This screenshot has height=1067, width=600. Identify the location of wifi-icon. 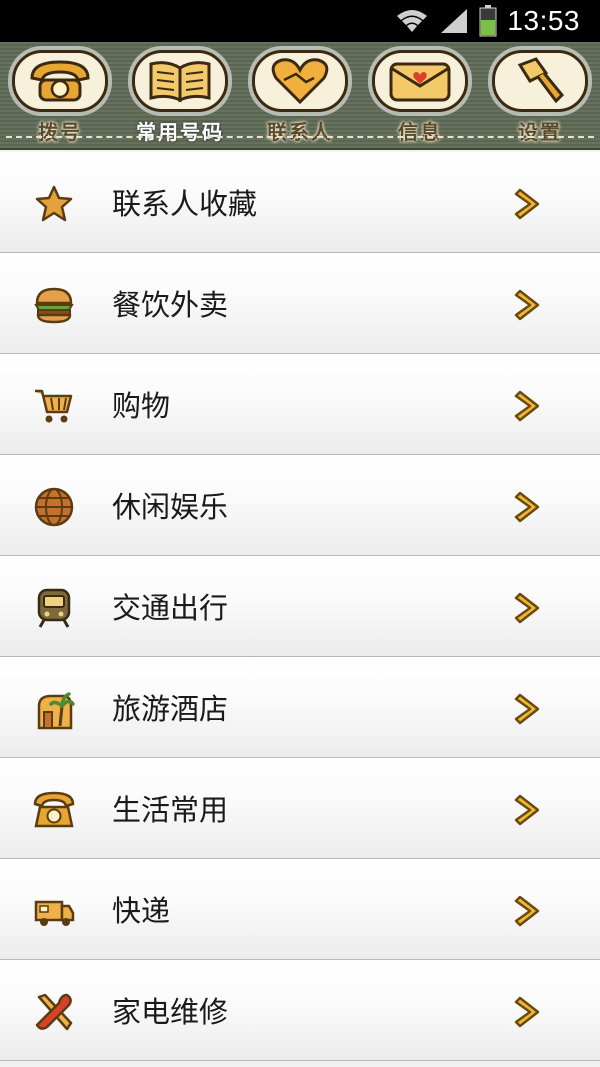
(412, 21).